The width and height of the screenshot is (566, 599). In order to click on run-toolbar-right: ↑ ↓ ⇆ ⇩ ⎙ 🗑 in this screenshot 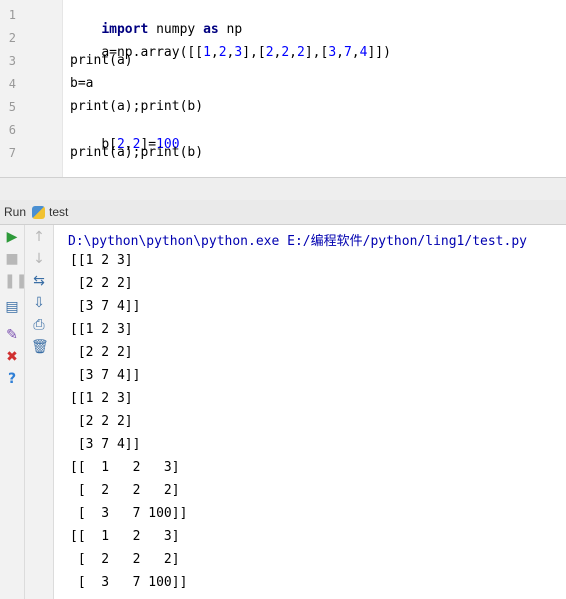, I will do `click(39, 412)`.